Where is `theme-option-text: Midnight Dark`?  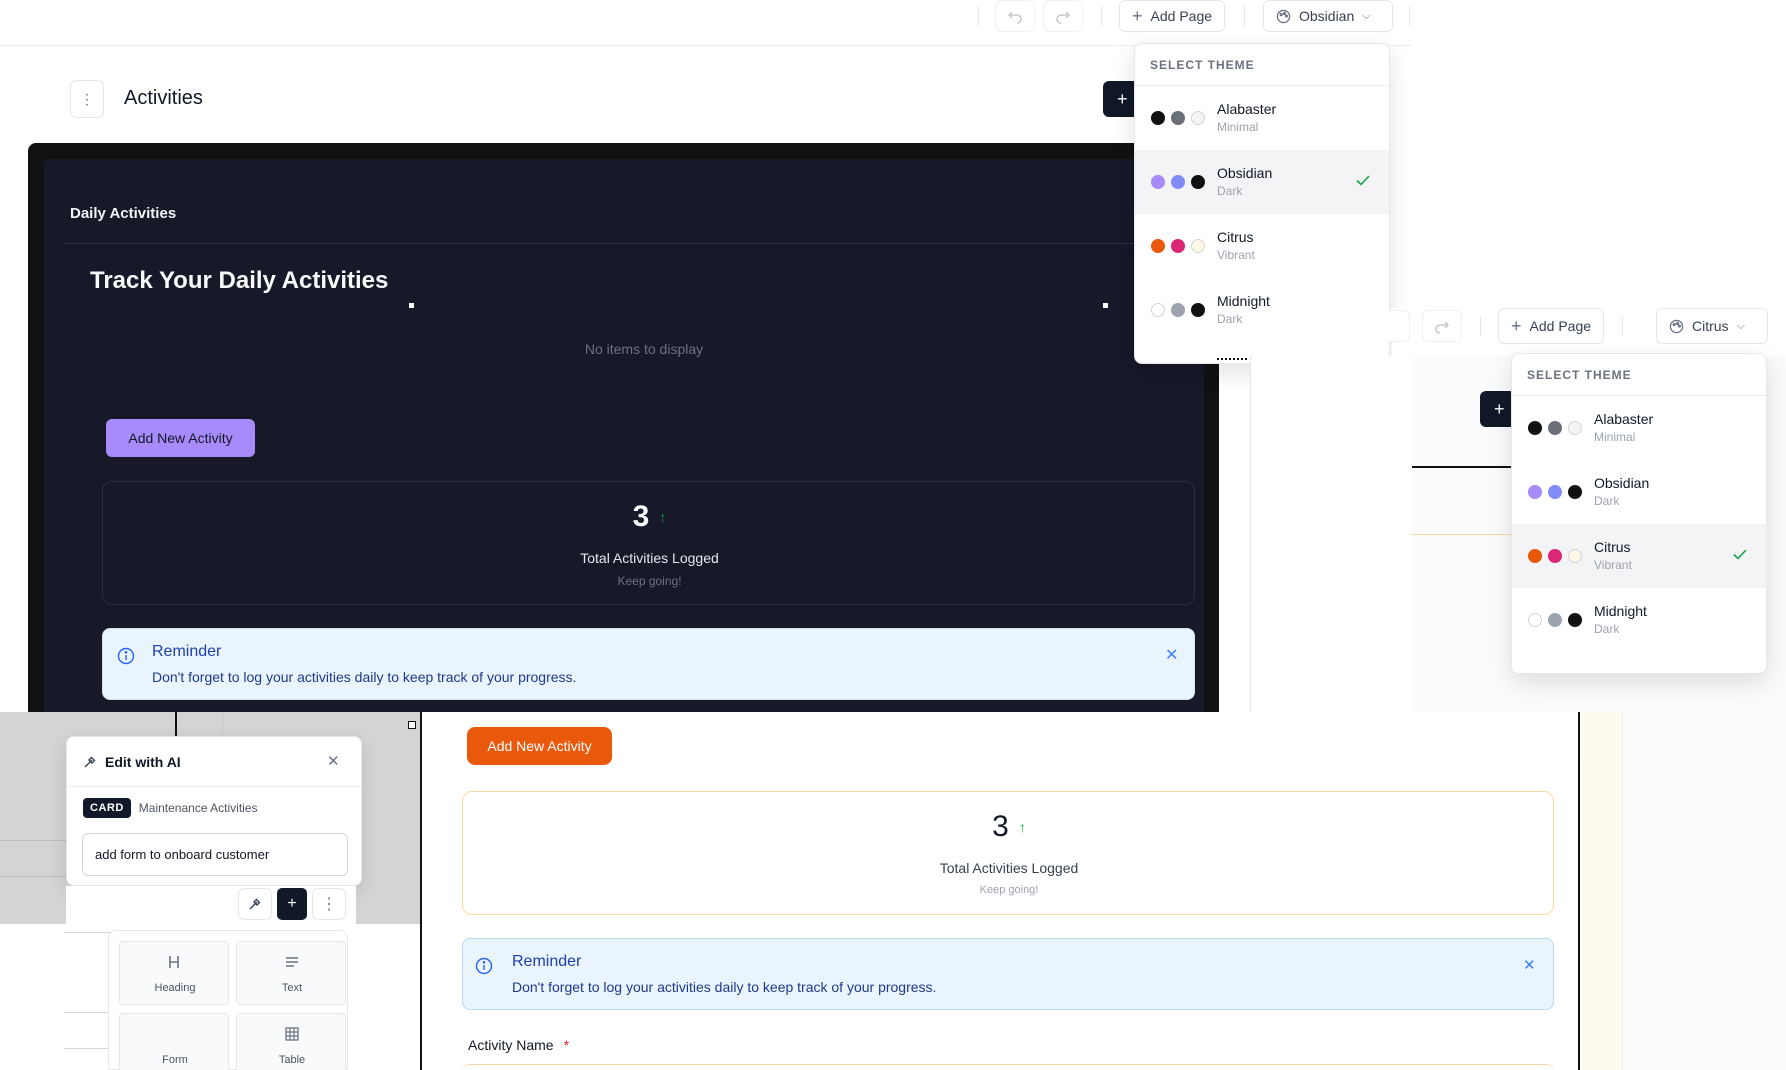
theme-option-text: Midnight Dark is located at coordinates (1620, 620).